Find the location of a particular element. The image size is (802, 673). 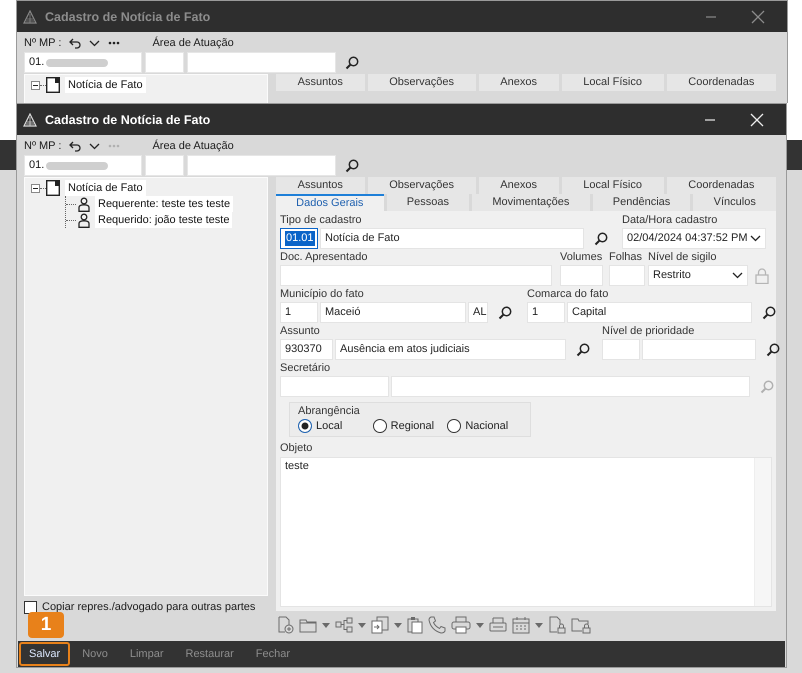

locked-document-icon is located at coordinates (557, 625).